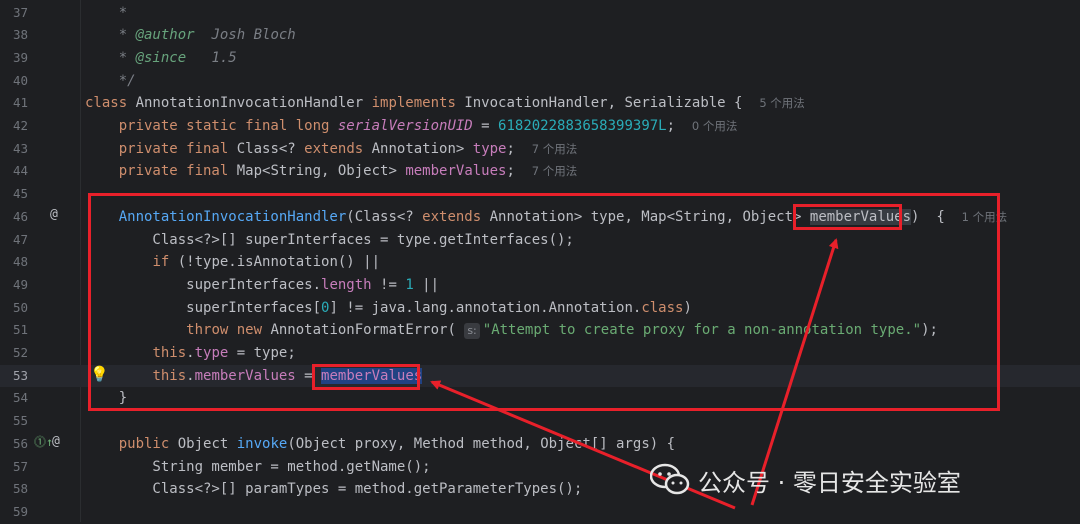  Describe the element at coordinates (338, 148) in the screenshot. I see `code-token: extends` at that location.